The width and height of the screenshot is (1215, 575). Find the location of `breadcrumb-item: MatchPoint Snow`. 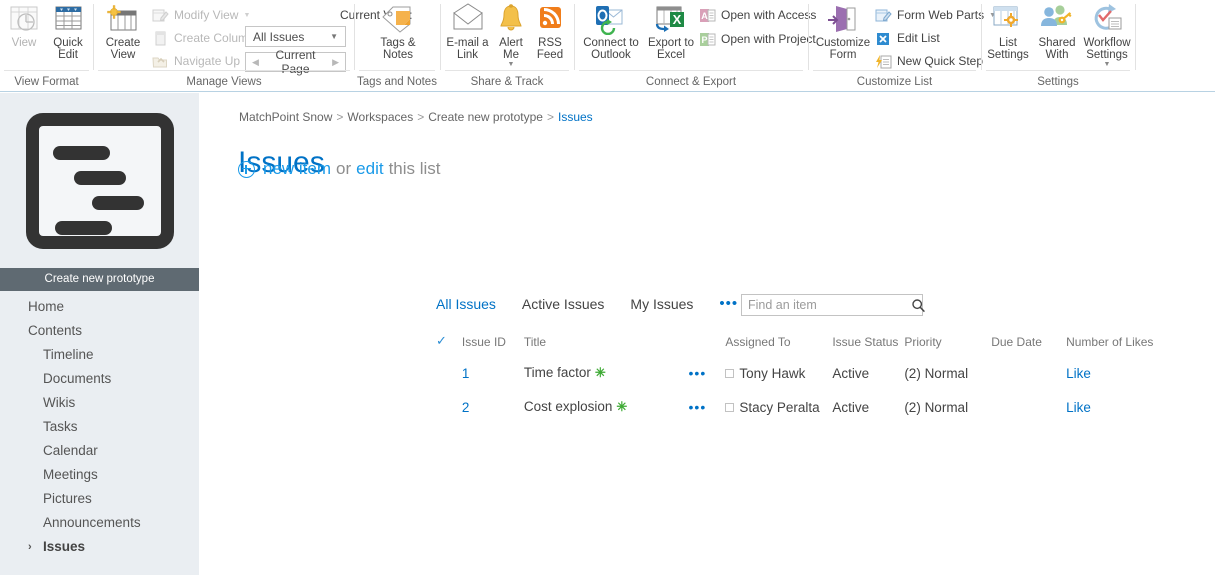

breadcrumb-item: MatchPoint Snow is located at coordinates (285, 117).